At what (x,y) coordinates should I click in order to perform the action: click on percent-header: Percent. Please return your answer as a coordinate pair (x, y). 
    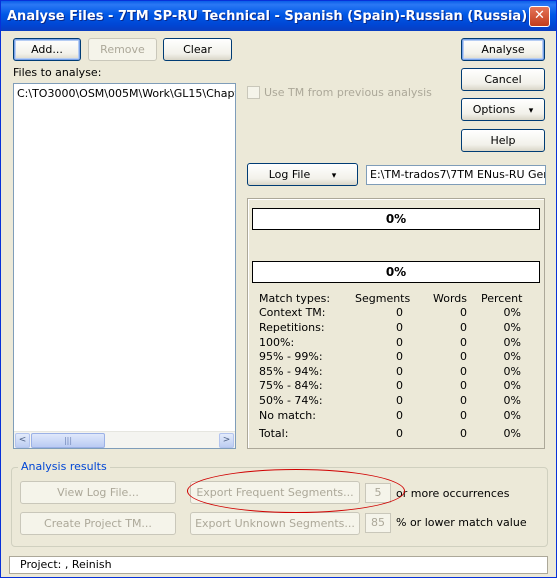
    Looking at the image, I should click on (502, 298).